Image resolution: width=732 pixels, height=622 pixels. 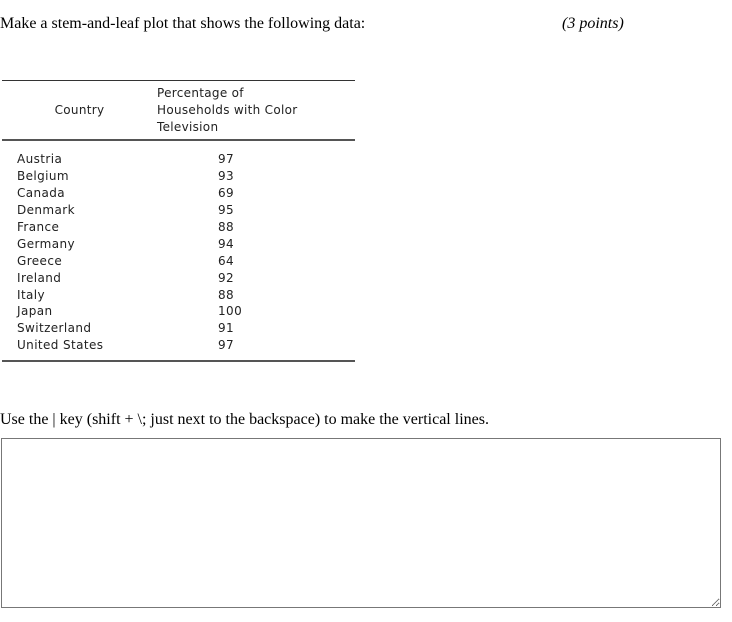 What do you see at coordinates (227, 109) in the screenshot?
I see `header-line: Households with Color` at bounding box center [227, 109].